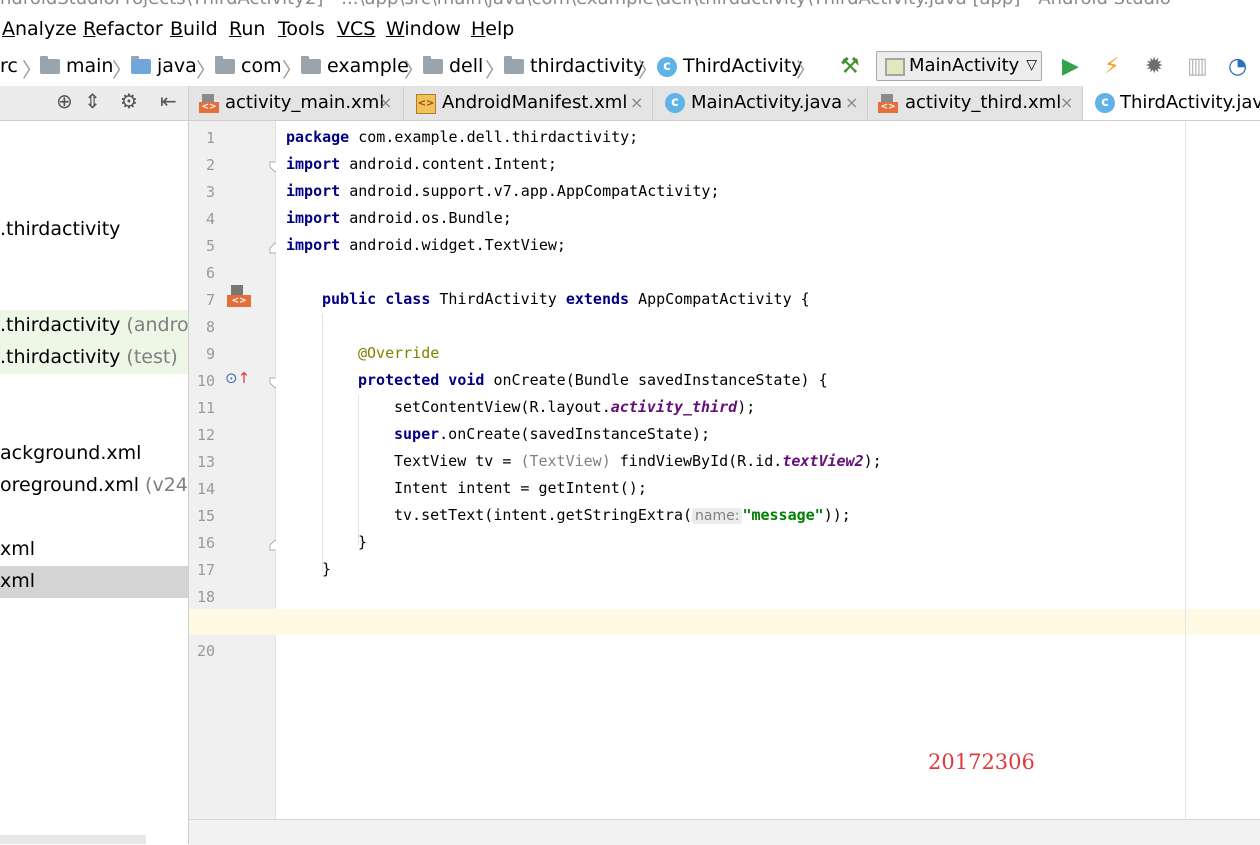 The width and height of the screenshot is (1260, 845). I want to click on breadcrumb-dell: dell, so click(466, 66).